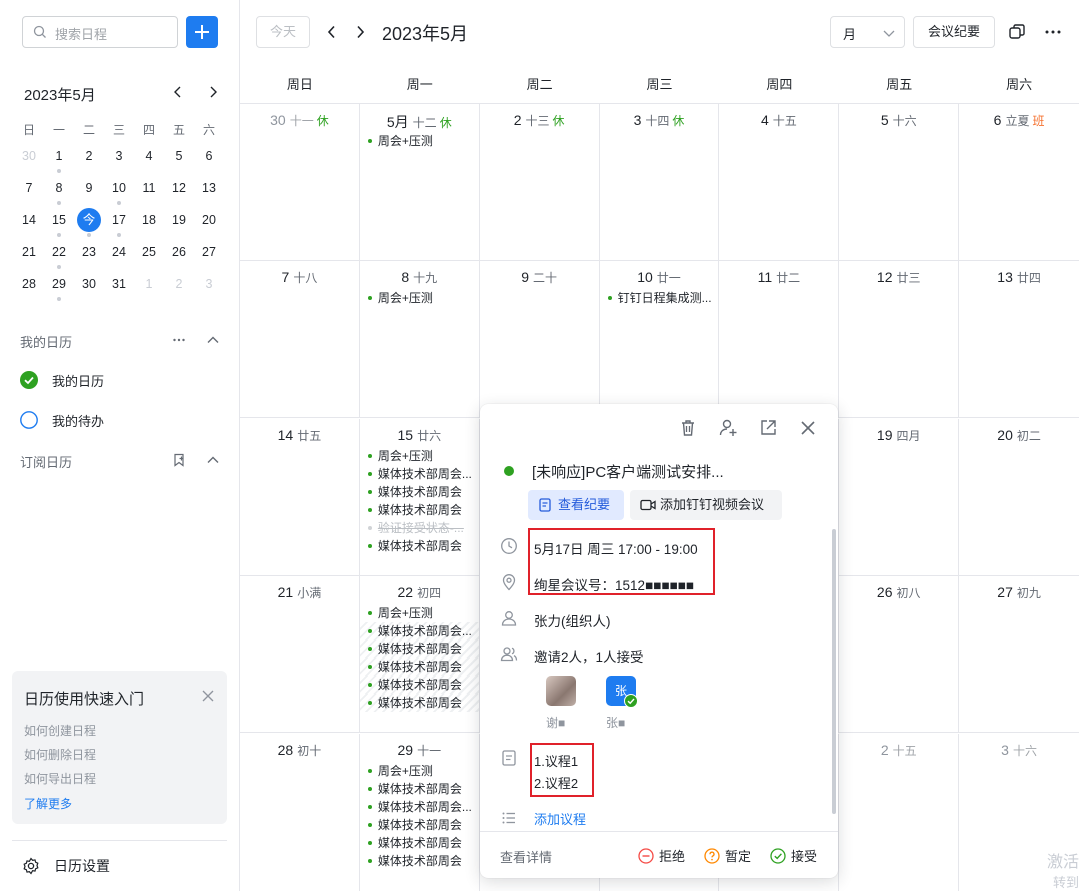  I want to click on subscribe-icon, so click(179, 460).